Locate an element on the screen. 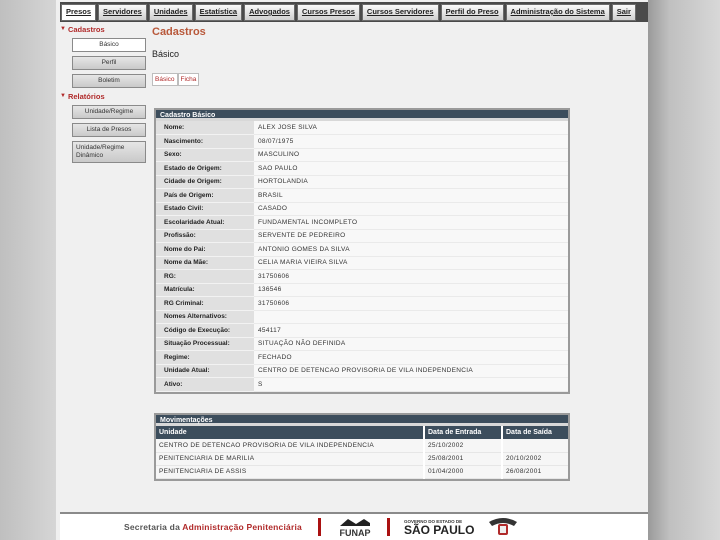 The image size is (720, 540). field-label: País de Origem: is located at coordinates (205, 195).